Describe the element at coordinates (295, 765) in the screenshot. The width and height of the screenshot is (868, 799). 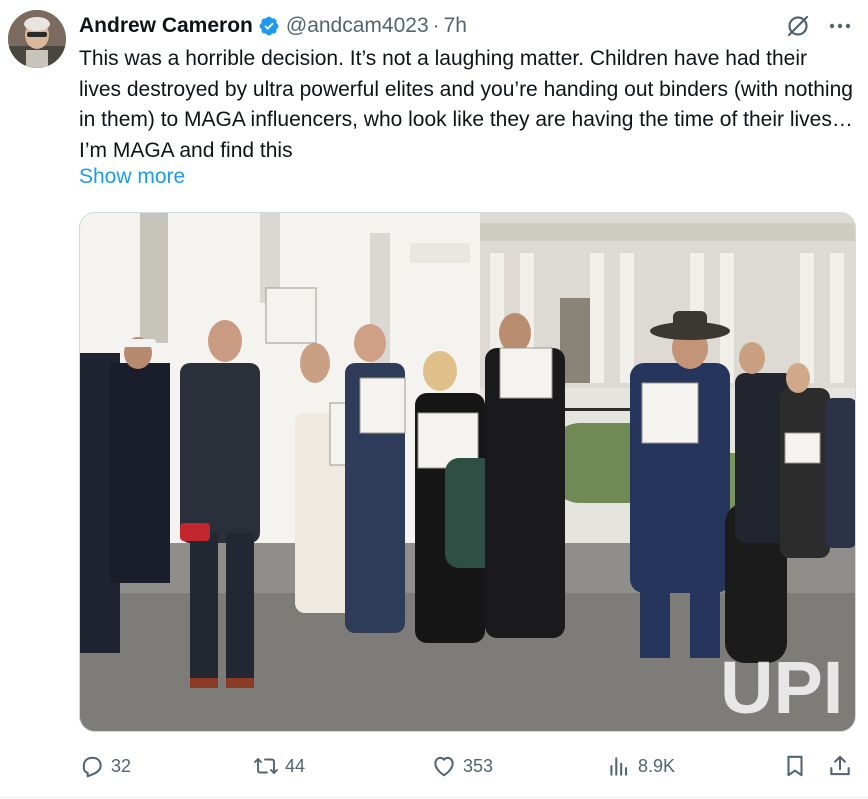
I see `repost-count: 44` at that location.